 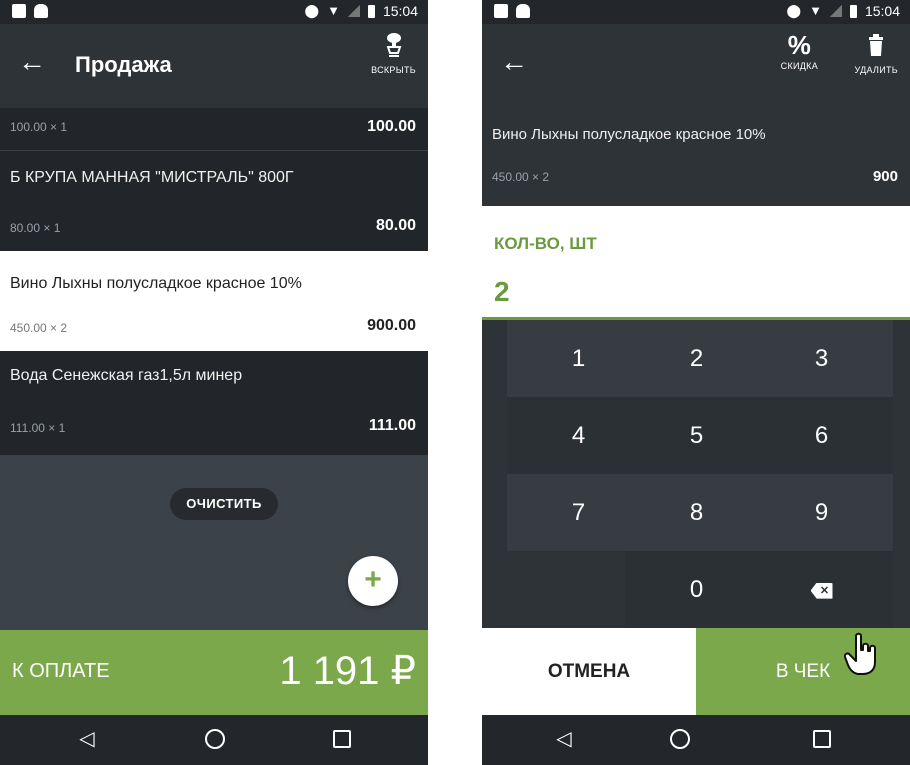 What do you see at coordinates (35, 228) in the screenshot?
I see `item-qty: 80.00 × 1` at bounding box center [35, 228].